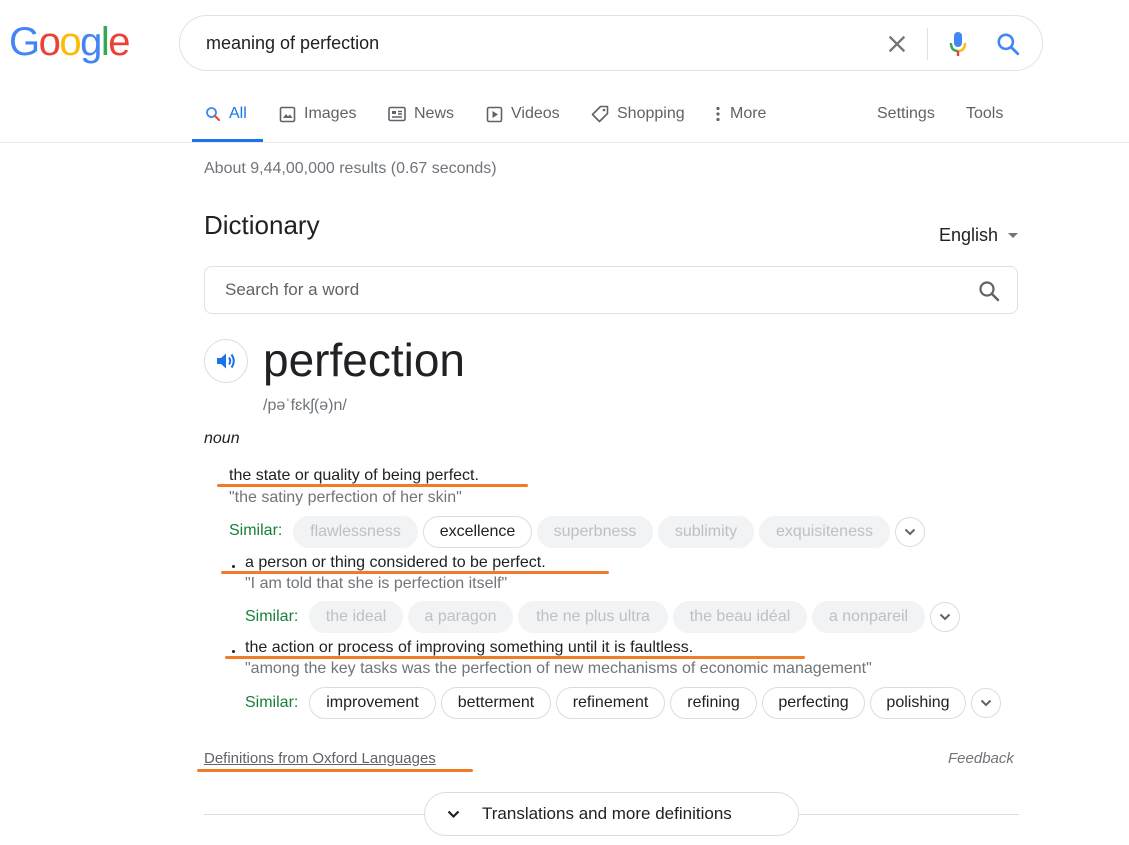  I want to click on pronounce-button, so click(226, 361).